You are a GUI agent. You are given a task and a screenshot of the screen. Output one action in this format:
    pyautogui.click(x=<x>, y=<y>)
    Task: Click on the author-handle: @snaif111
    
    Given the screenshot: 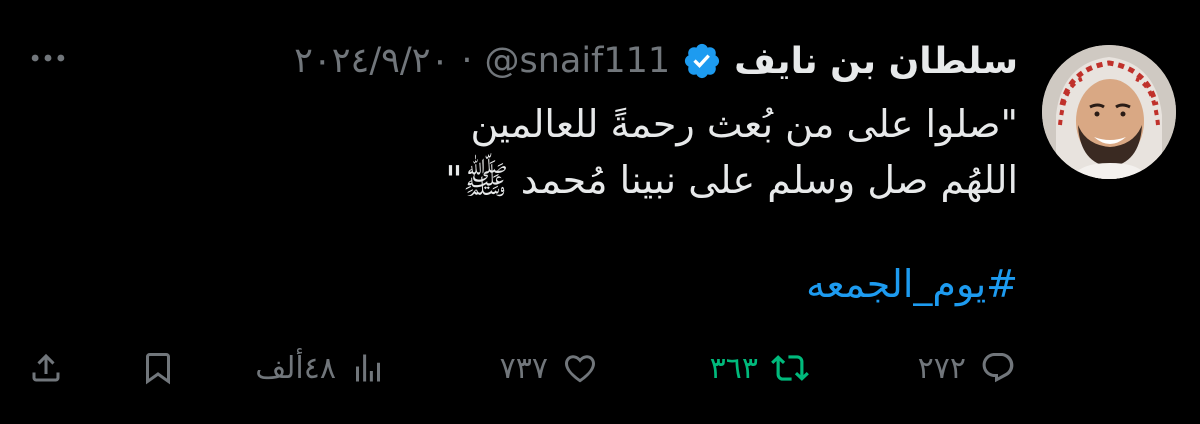 What is the action you would take?
    pyautogui.click(x=577, y=61)
    